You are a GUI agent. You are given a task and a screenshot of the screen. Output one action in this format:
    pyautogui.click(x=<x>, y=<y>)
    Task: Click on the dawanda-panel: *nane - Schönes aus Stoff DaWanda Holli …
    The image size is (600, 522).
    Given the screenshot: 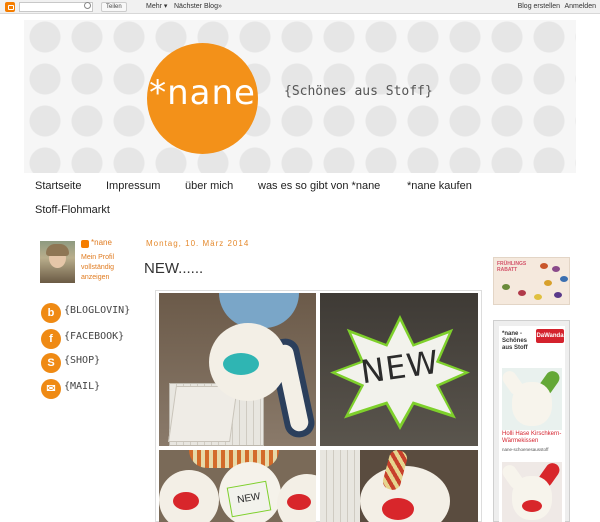 What is the action you would take?
    pyautogui.click(x=532, y=424)
    